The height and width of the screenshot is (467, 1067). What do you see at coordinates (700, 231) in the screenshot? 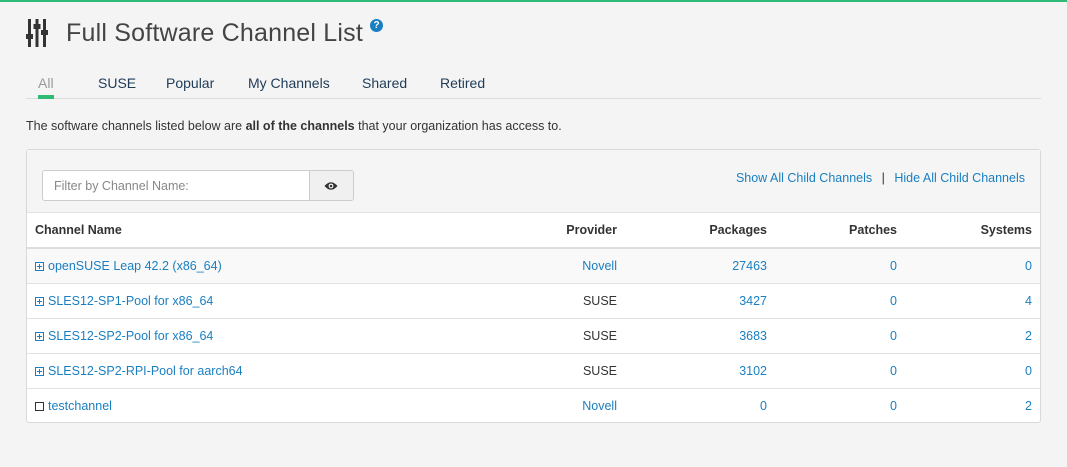
I see `column-header-packages: Packages` at bounding box center [700, 231].